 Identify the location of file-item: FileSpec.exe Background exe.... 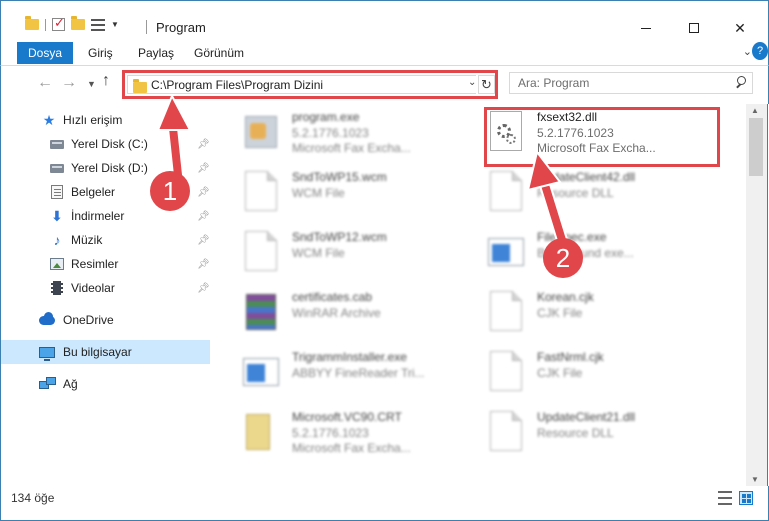
(592, 252).